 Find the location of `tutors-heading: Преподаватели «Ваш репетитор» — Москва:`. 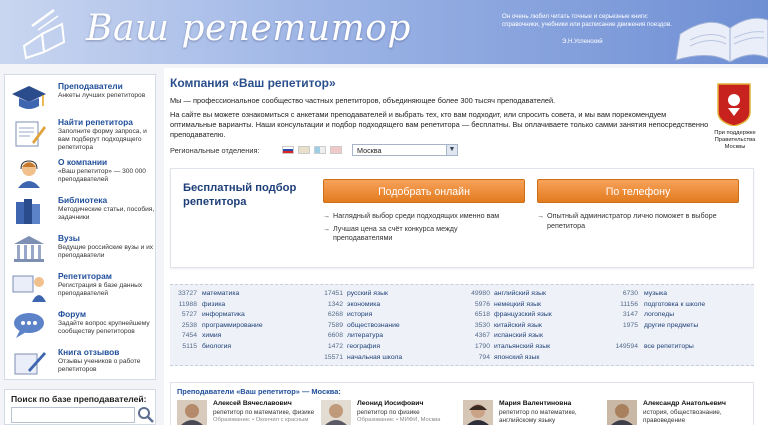

tutors-heading: Преподаватели «Ваш репетитор» — Москва: is located at coordinates (259, 391).